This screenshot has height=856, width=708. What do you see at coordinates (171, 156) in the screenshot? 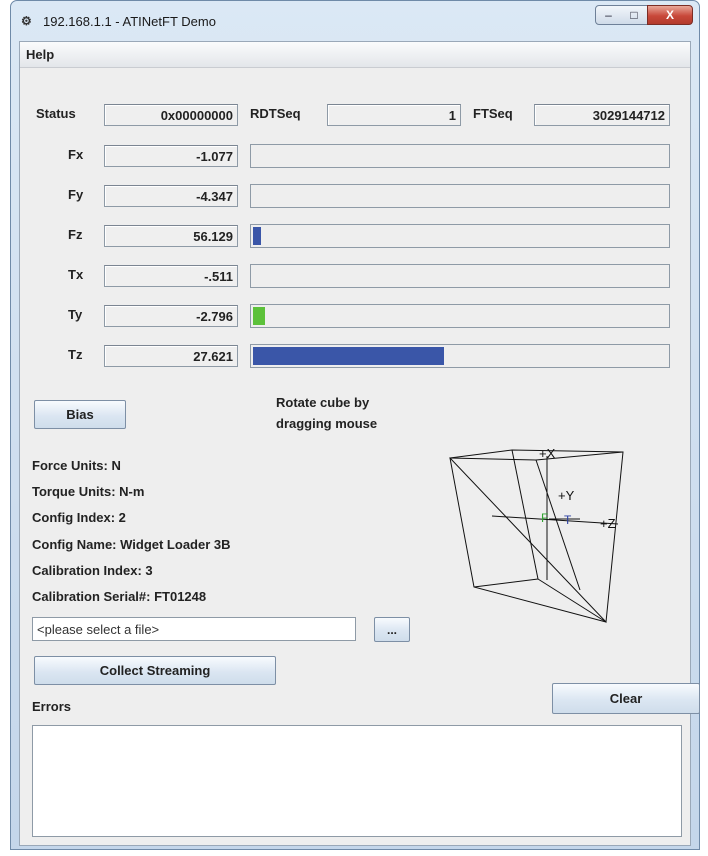
I see `channel-value-fx: -1.077` at bounding box center [171, 156].